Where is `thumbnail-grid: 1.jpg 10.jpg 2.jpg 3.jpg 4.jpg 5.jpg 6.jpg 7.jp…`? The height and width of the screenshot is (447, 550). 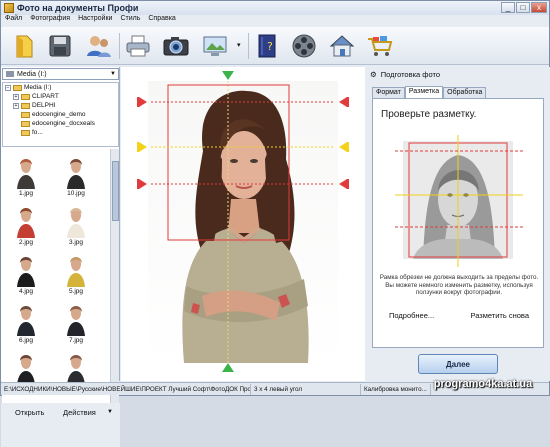
thumbnail-grid: 1.jpg 10.jpg 2.jpg 3.jpg 4.jpg 5.jpg 6.jpg 7.jp… is located at coordinates (56, 276).